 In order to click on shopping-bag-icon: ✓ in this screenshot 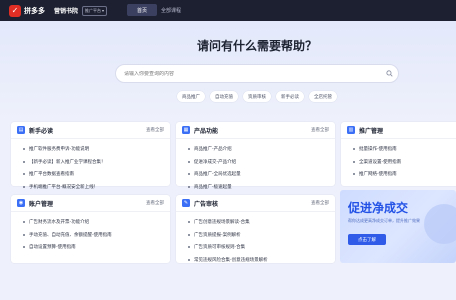, I will do `click(15, 10)`.